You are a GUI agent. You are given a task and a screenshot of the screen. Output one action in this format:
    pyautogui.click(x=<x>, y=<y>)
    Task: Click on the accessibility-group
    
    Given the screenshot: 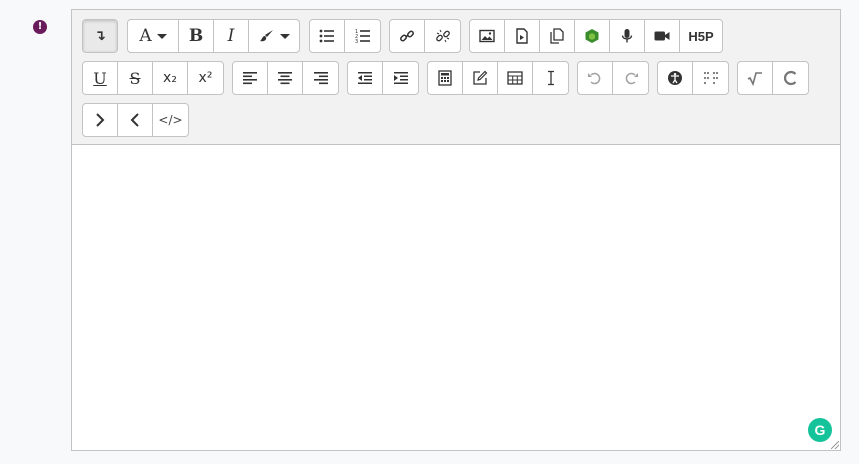 What is the action you would take?
    pyautogui.click(x=693, y=78)
    